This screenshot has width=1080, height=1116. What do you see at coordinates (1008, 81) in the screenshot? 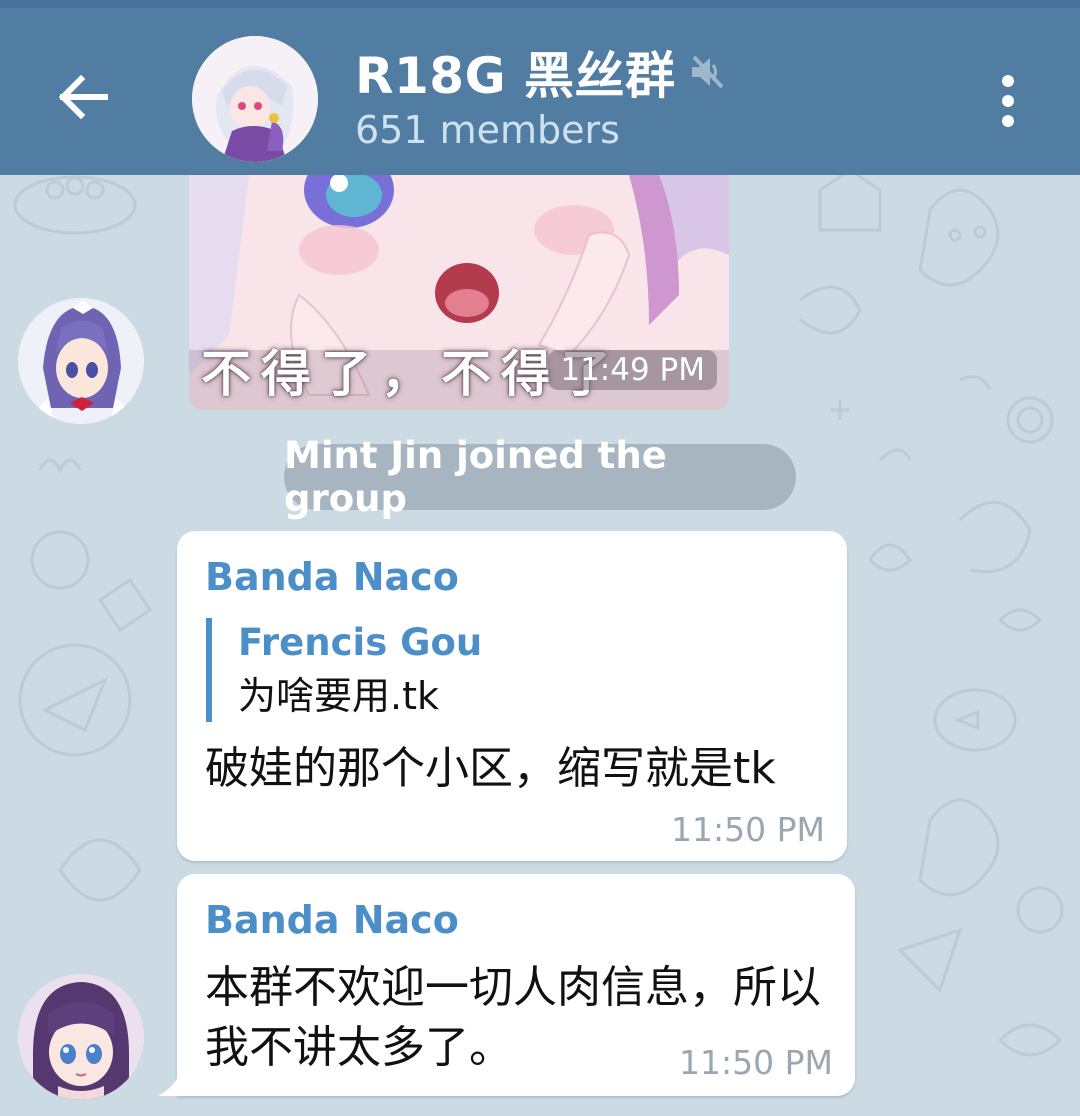
I see `more-vertical-icon` at bounding box center [1008, 81].